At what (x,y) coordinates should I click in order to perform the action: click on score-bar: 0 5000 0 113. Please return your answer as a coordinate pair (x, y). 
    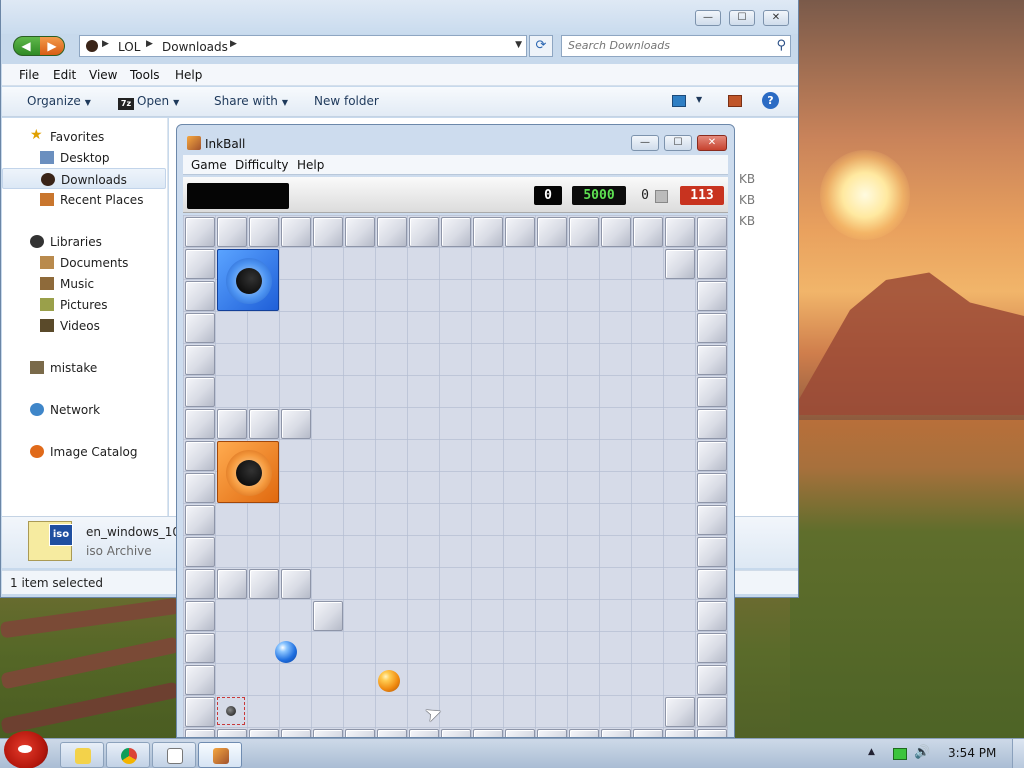
    Looking at the image, I should click on (455, 195).